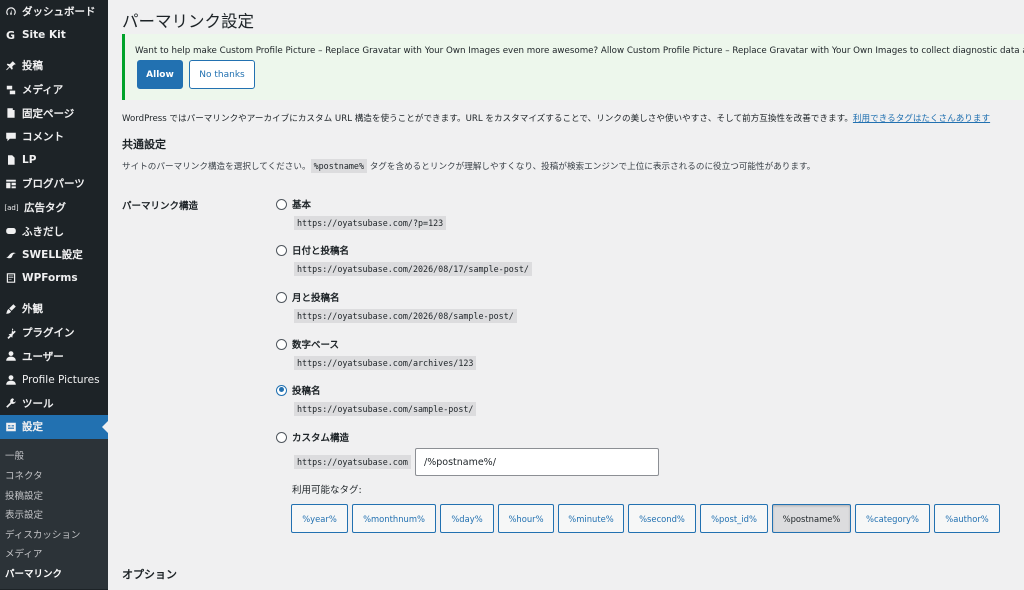 This screenshot has width=1024, height=590. I want to click on no-thanks-button: No thanks, so click(222, 74).